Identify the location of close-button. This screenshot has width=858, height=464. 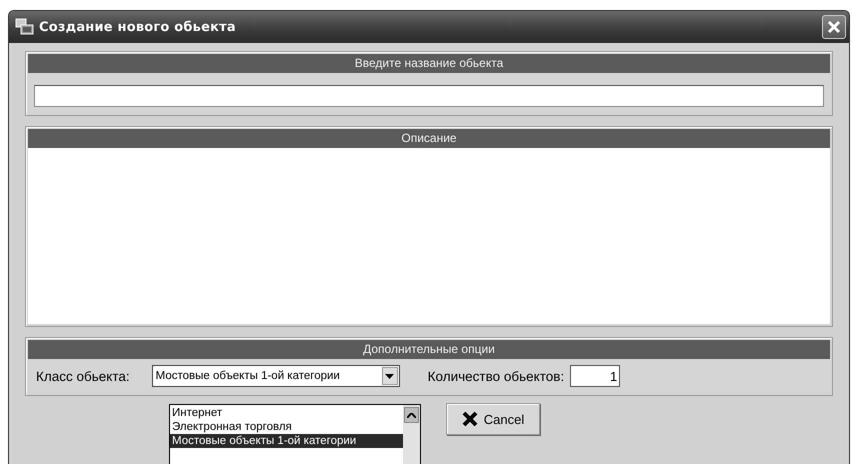
(834, 27).